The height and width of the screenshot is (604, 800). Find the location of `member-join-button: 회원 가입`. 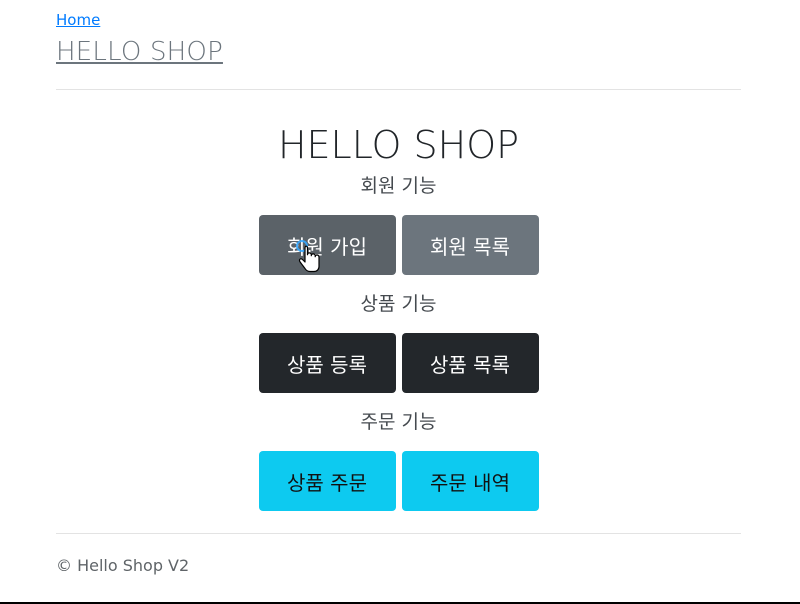

member-join-button: 회원 가입 is located at coordinates (327, 245).